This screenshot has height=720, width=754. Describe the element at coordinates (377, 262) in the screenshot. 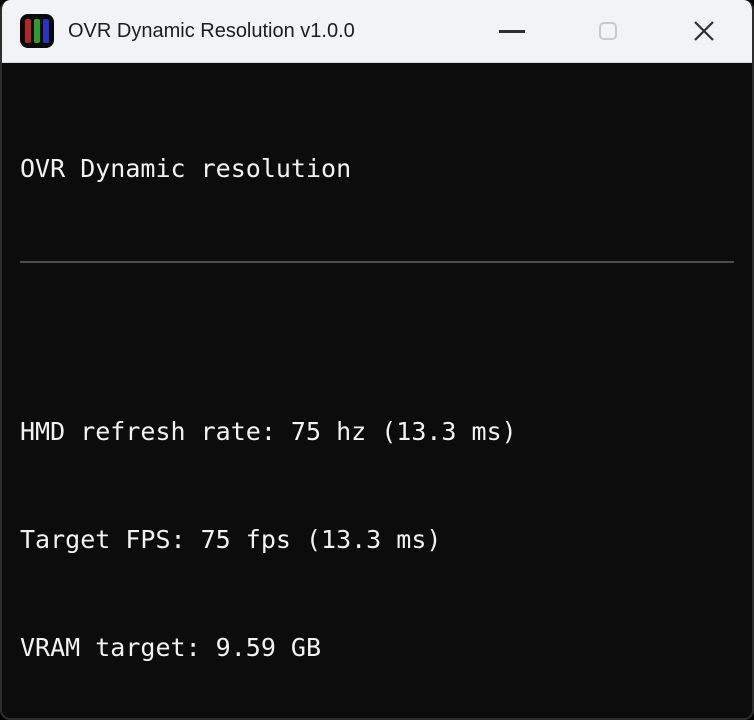

I see `heading-separator` at that location.